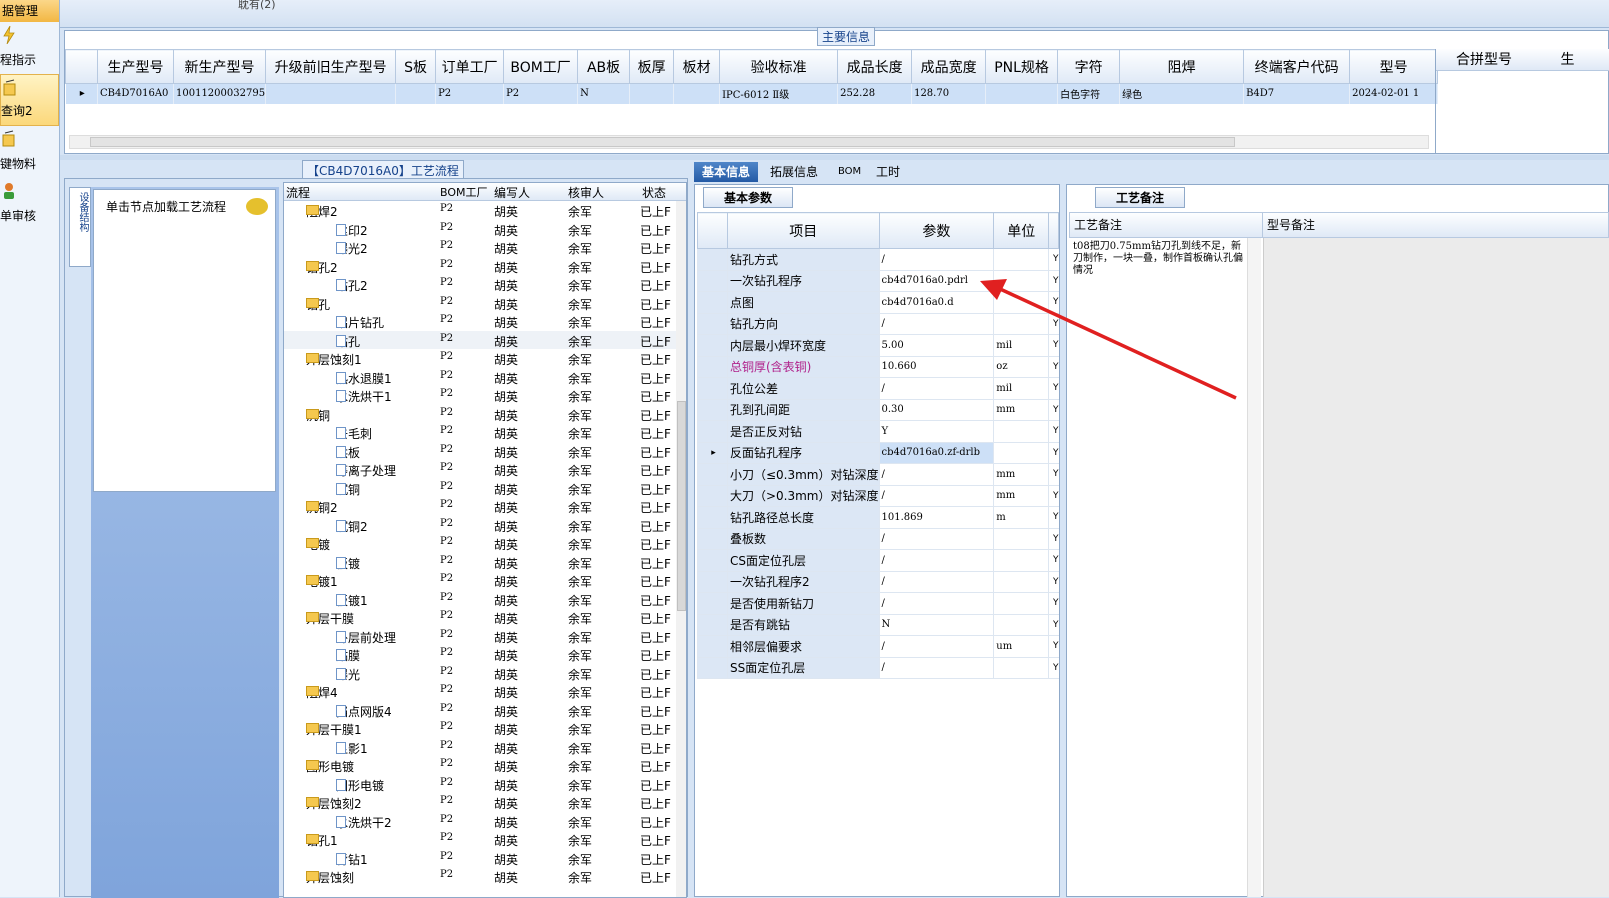 Image resolution: width=1609 pixels, height=898 pixels. What do you see at coordinates (878, 409) in the screenshot?
I see `param-row: 孔到孔间距 0.30 mm Y` at bounding box center [878, 409].